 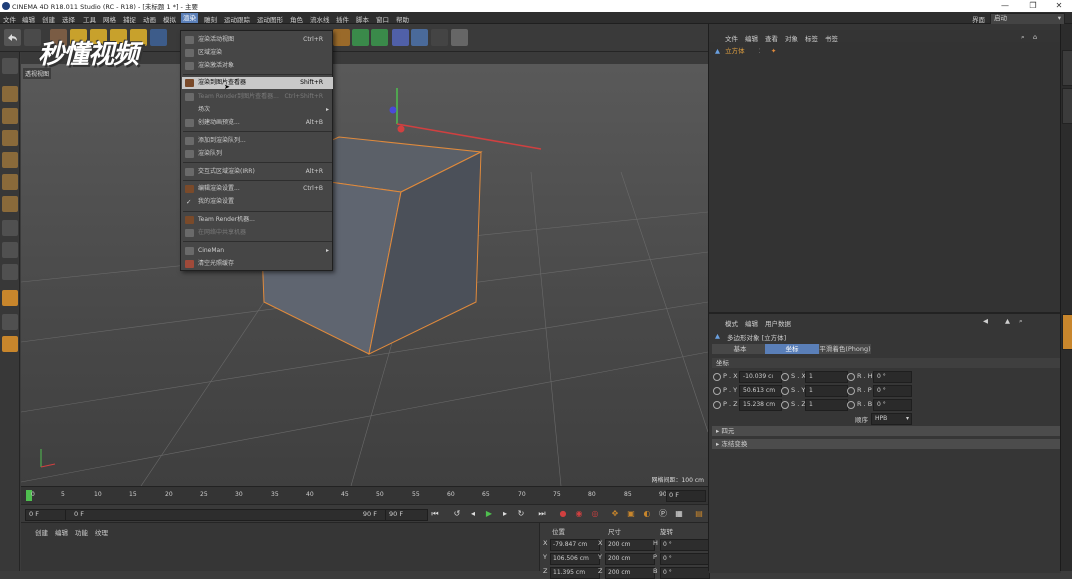 I want to click on menu-edit: 编辑, so click(x=28, y=19).